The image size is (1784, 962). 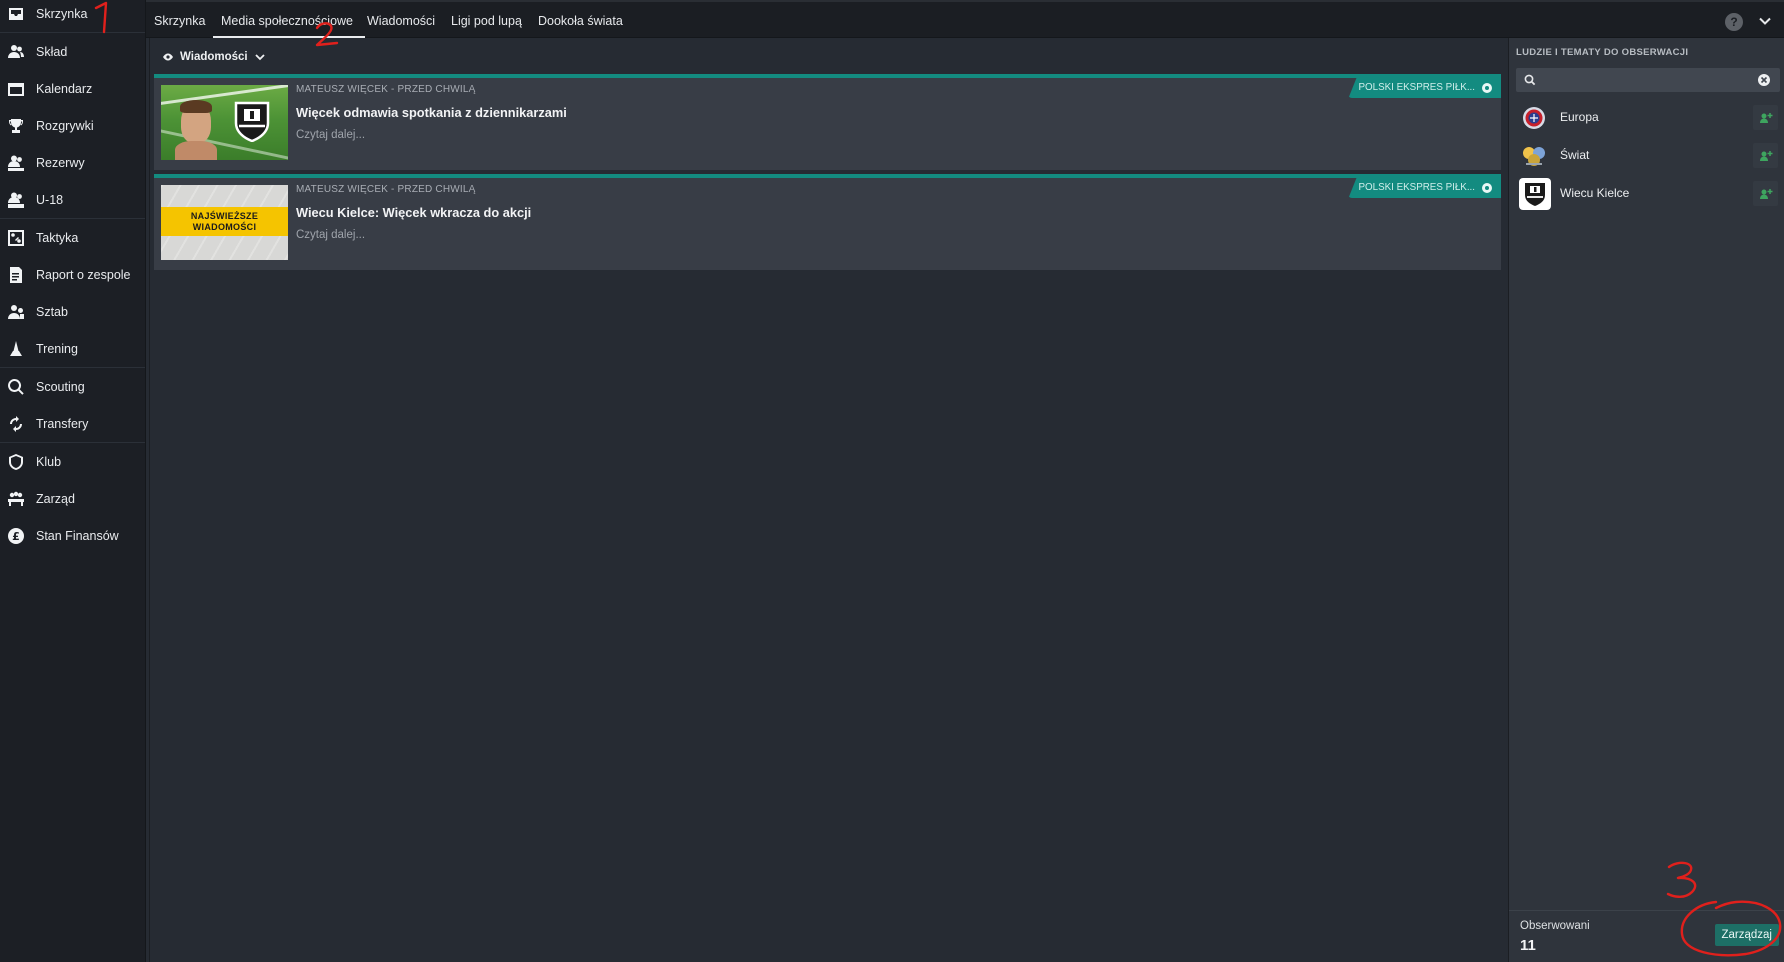 I want to click on sidebar-item-inbox: Skrzynka, so click(x=72, y=16).